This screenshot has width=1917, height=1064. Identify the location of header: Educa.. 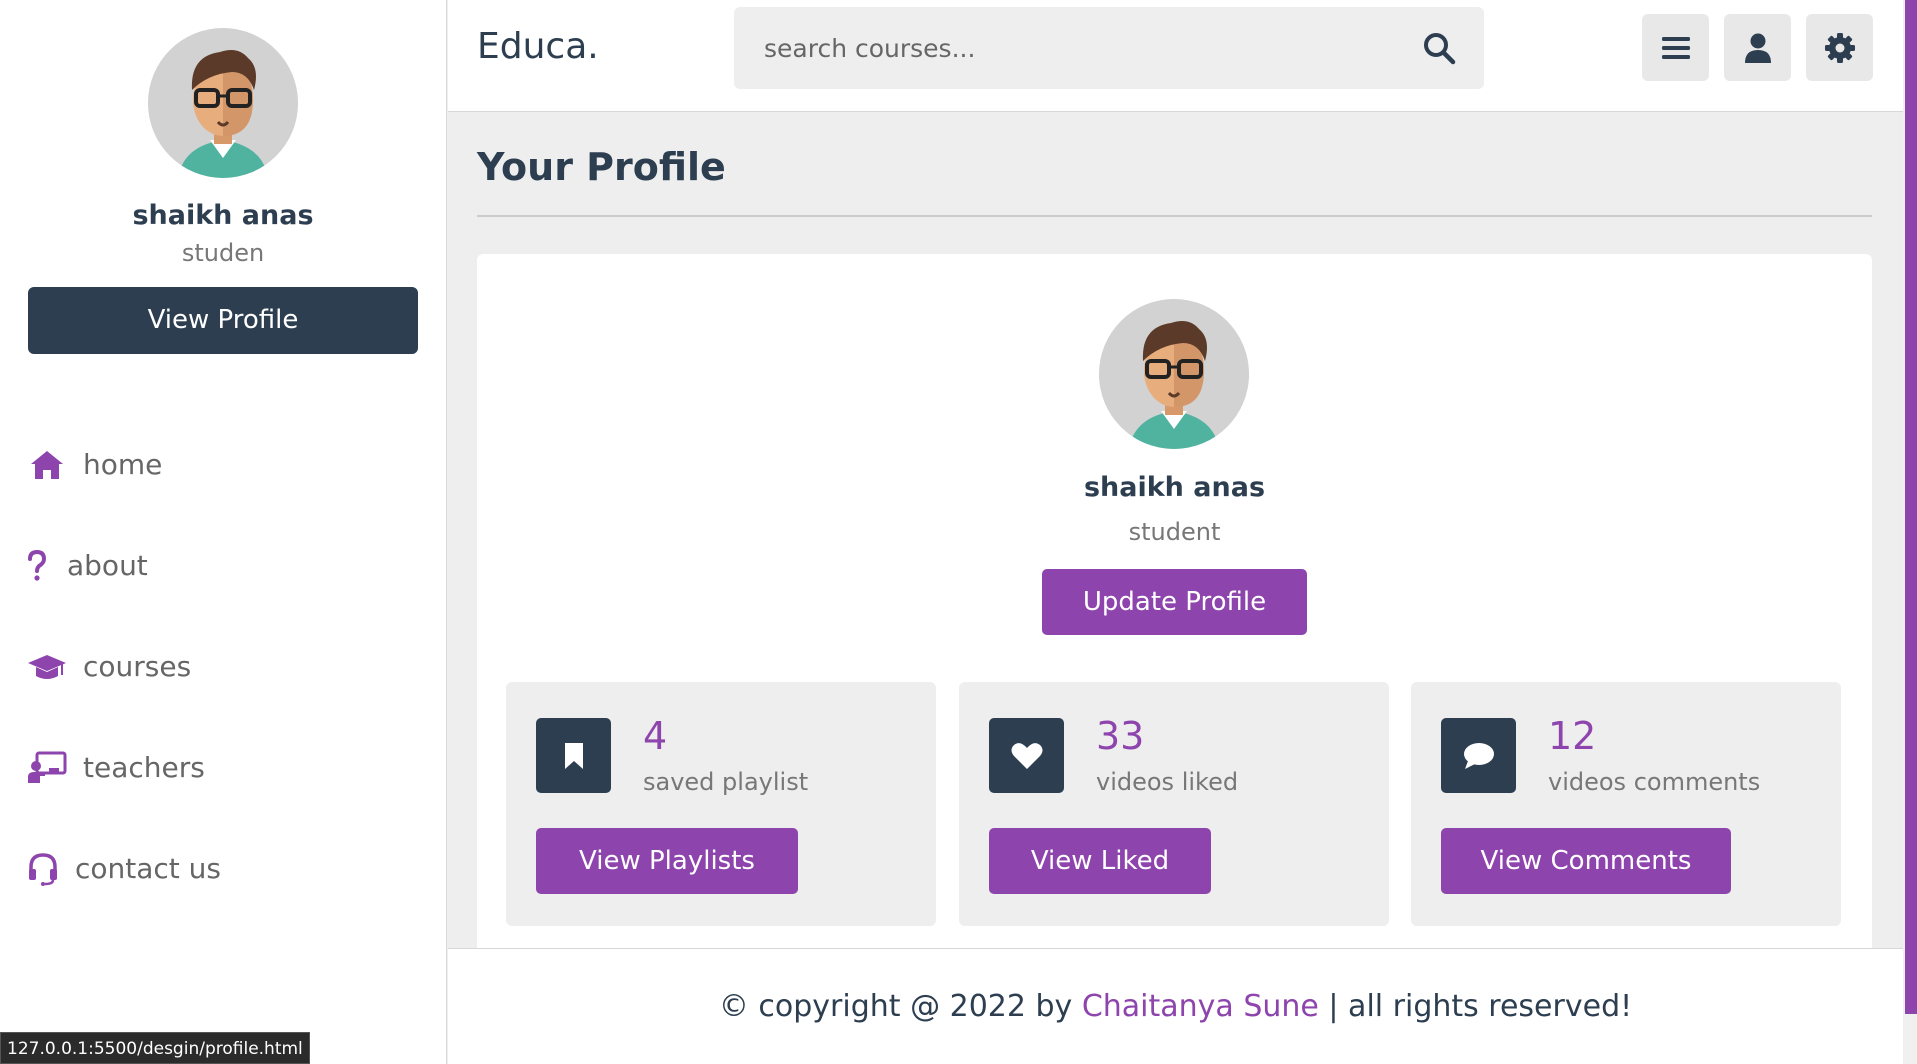
(1175, 56).